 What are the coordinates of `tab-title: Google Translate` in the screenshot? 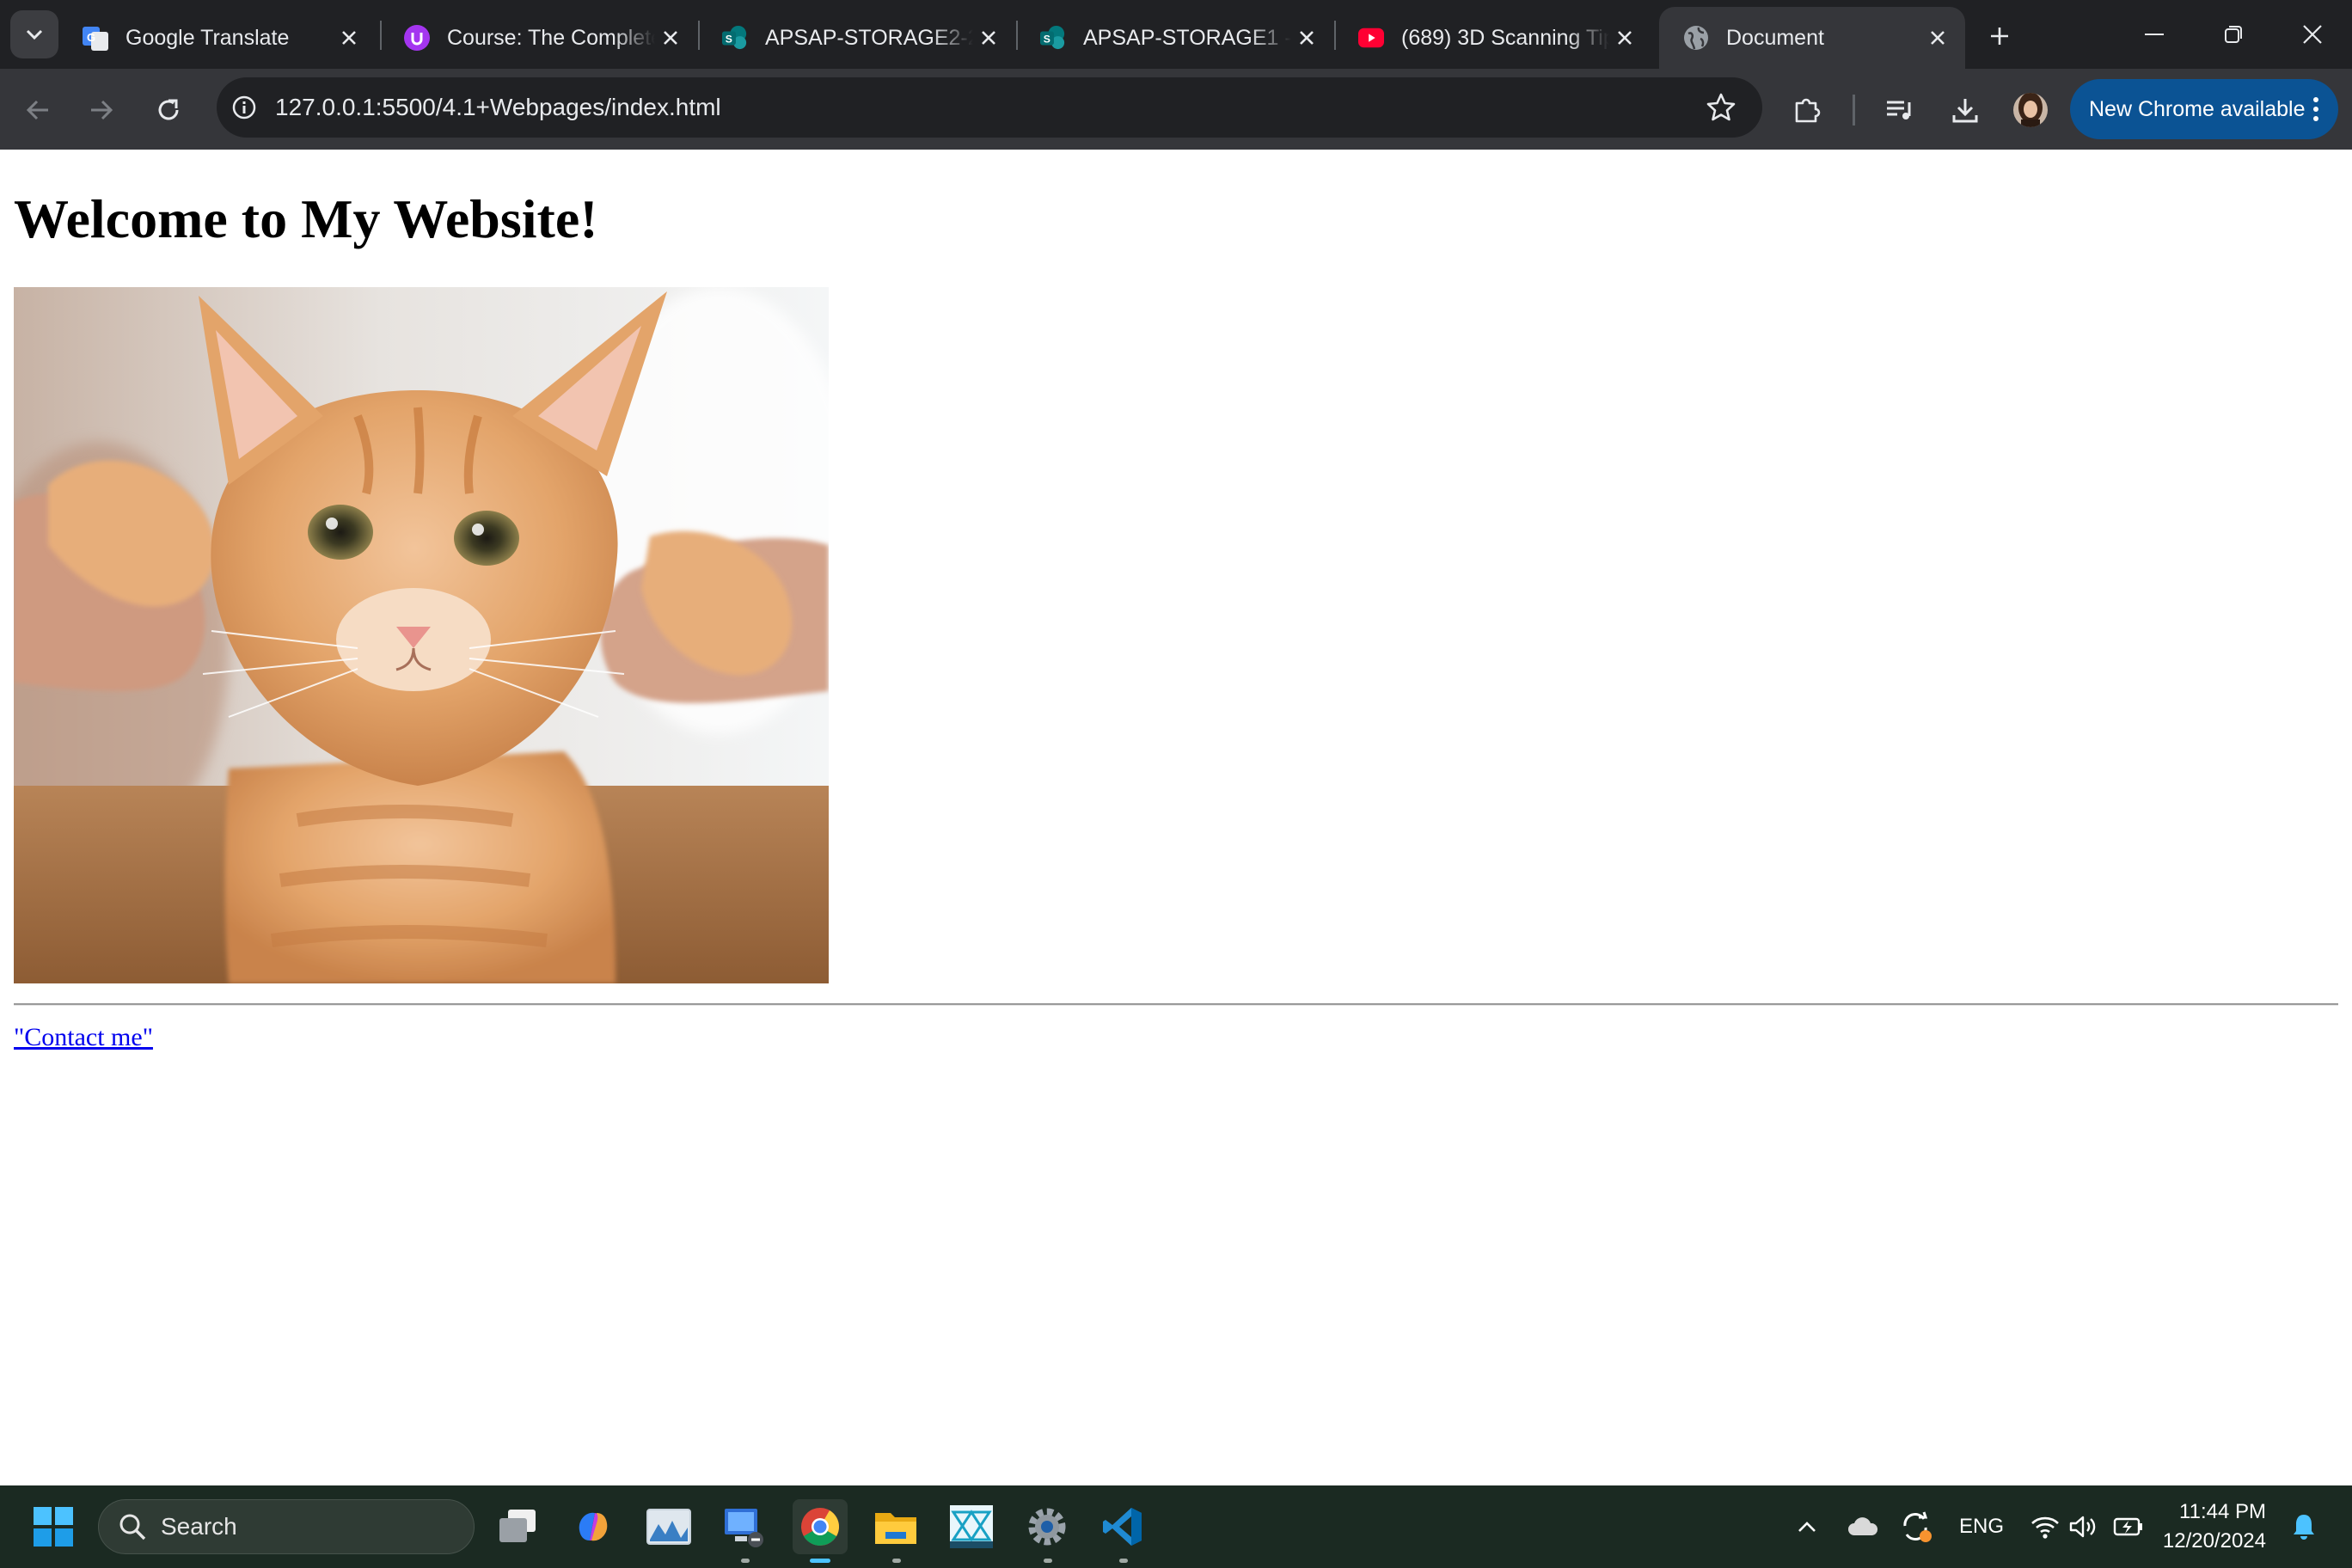 It's located at (208, 37).